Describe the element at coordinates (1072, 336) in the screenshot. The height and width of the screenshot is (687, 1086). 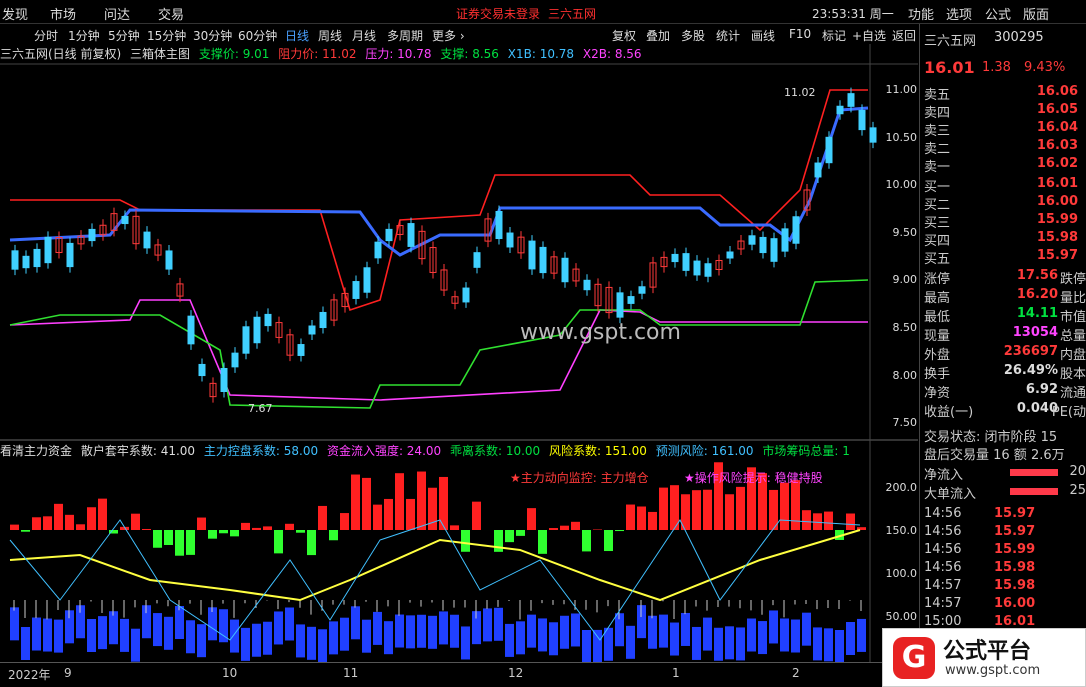
I see `stat-label-right: 总量` at that location.